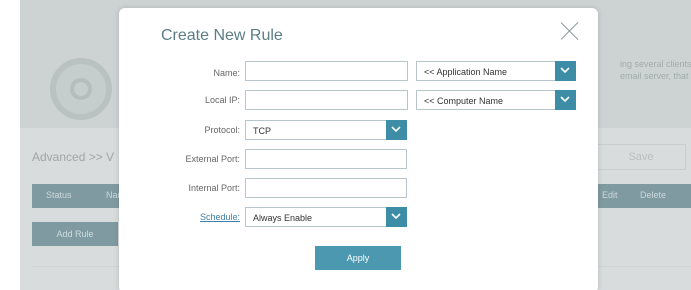 This screenshot has height=290, width=691. I want to click on external-port-label: External Port:, so click(212, 159).